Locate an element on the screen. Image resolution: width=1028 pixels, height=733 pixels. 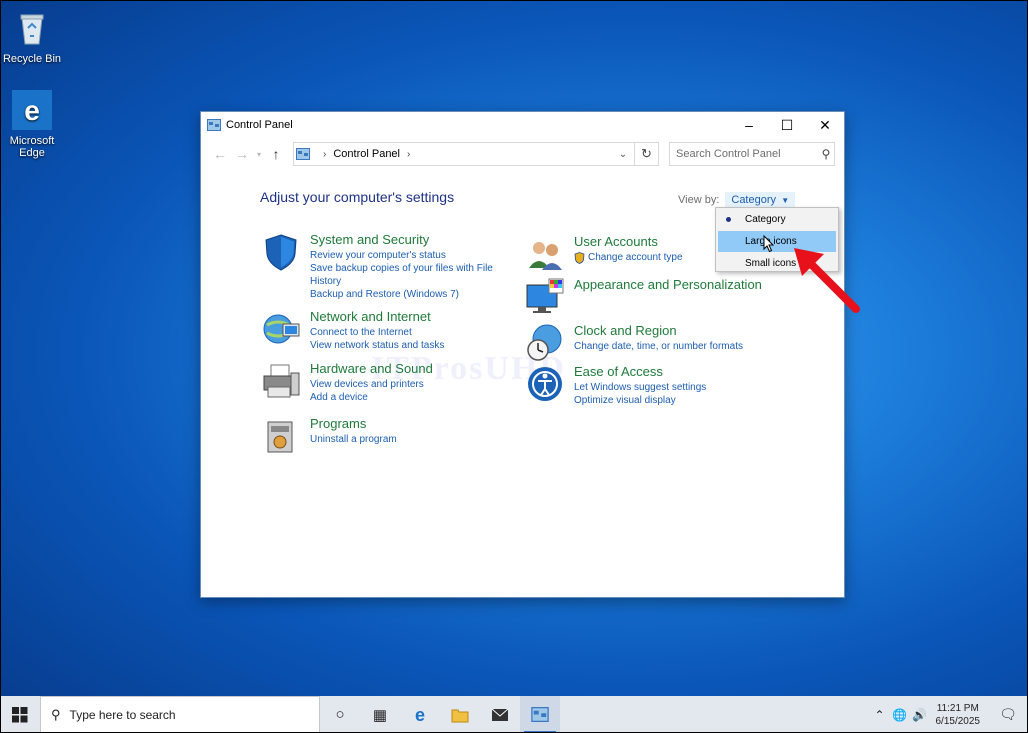
link-network-status: View network status and tasks is located at coordinates (377, 345).